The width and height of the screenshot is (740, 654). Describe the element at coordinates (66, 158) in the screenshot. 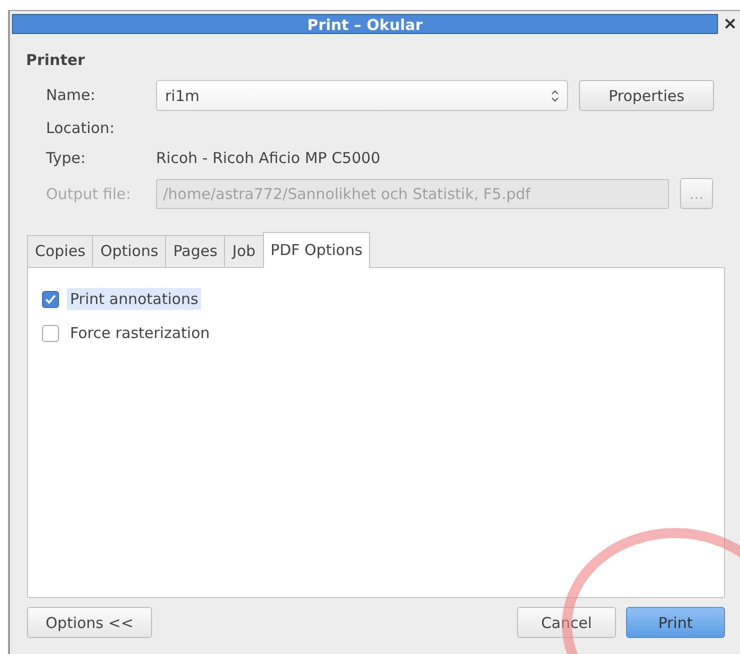

I see `field-label: Type:` at that location.